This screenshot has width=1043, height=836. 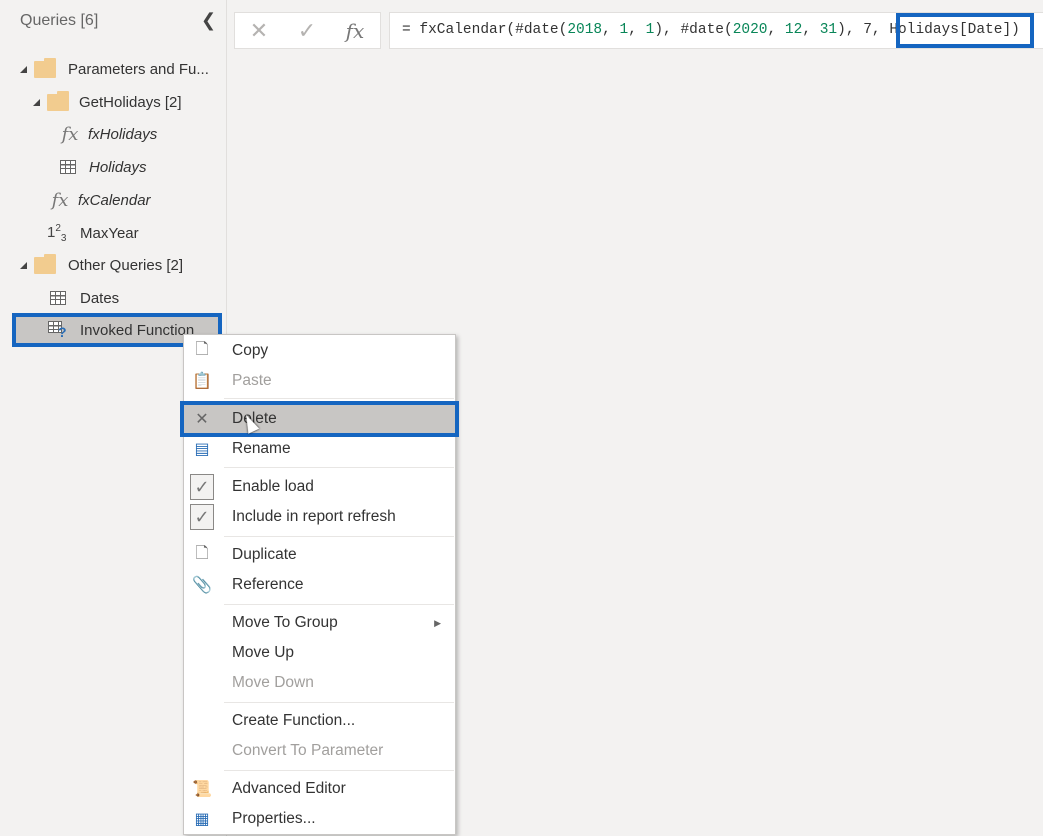 What do you see at coordinates (1015, 30) in the screenshot?
I see `formula-token: )` at bounding box center [1015, 30].